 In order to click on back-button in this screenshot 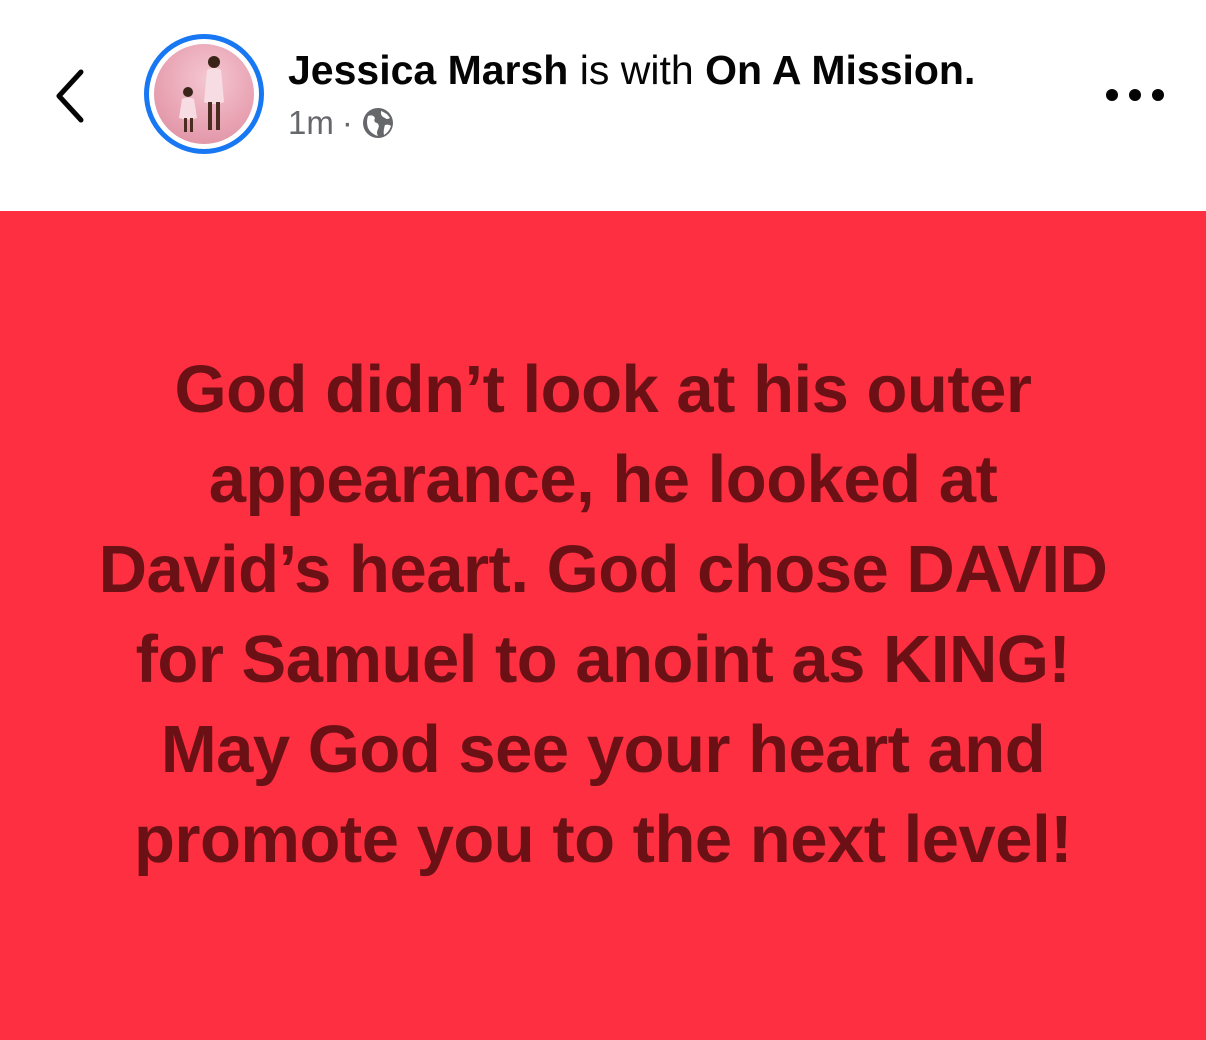, I will do `click(70, 96)`.